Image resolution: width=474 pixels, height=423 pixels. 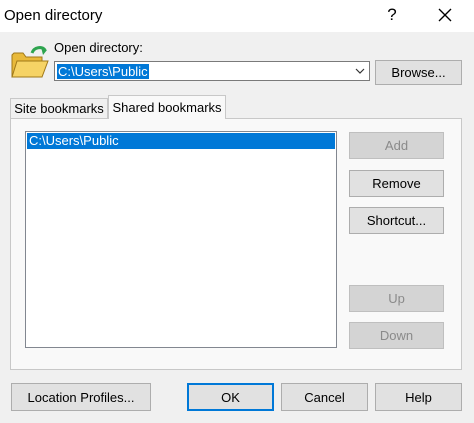 What do you see at coordinates (418, 397) in the screenshot?
I see `help-button: Help` at bounding box center [418, 397].